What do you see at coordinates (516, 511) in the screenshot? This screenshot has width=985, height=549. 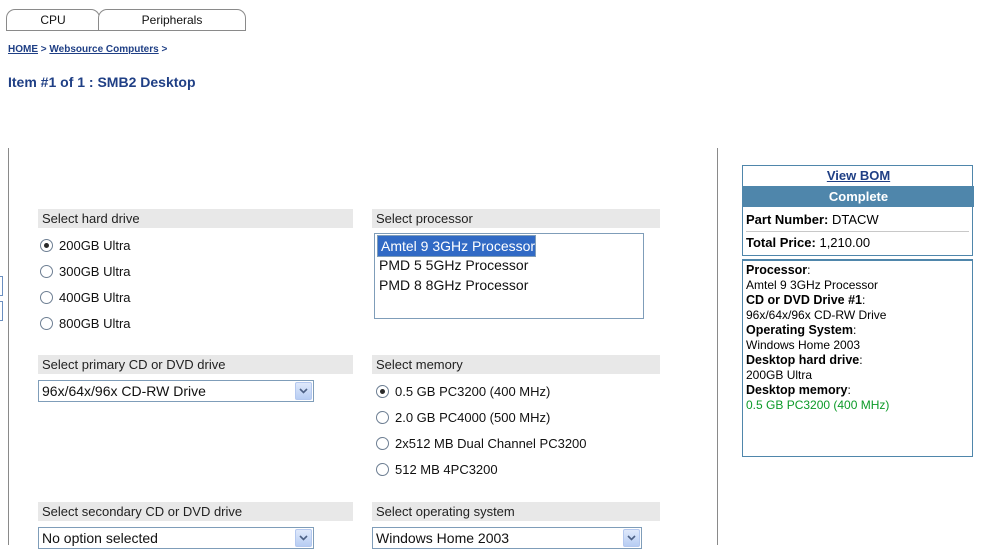 I see `os-header: Select operating system` at bounding box center [516, 511].